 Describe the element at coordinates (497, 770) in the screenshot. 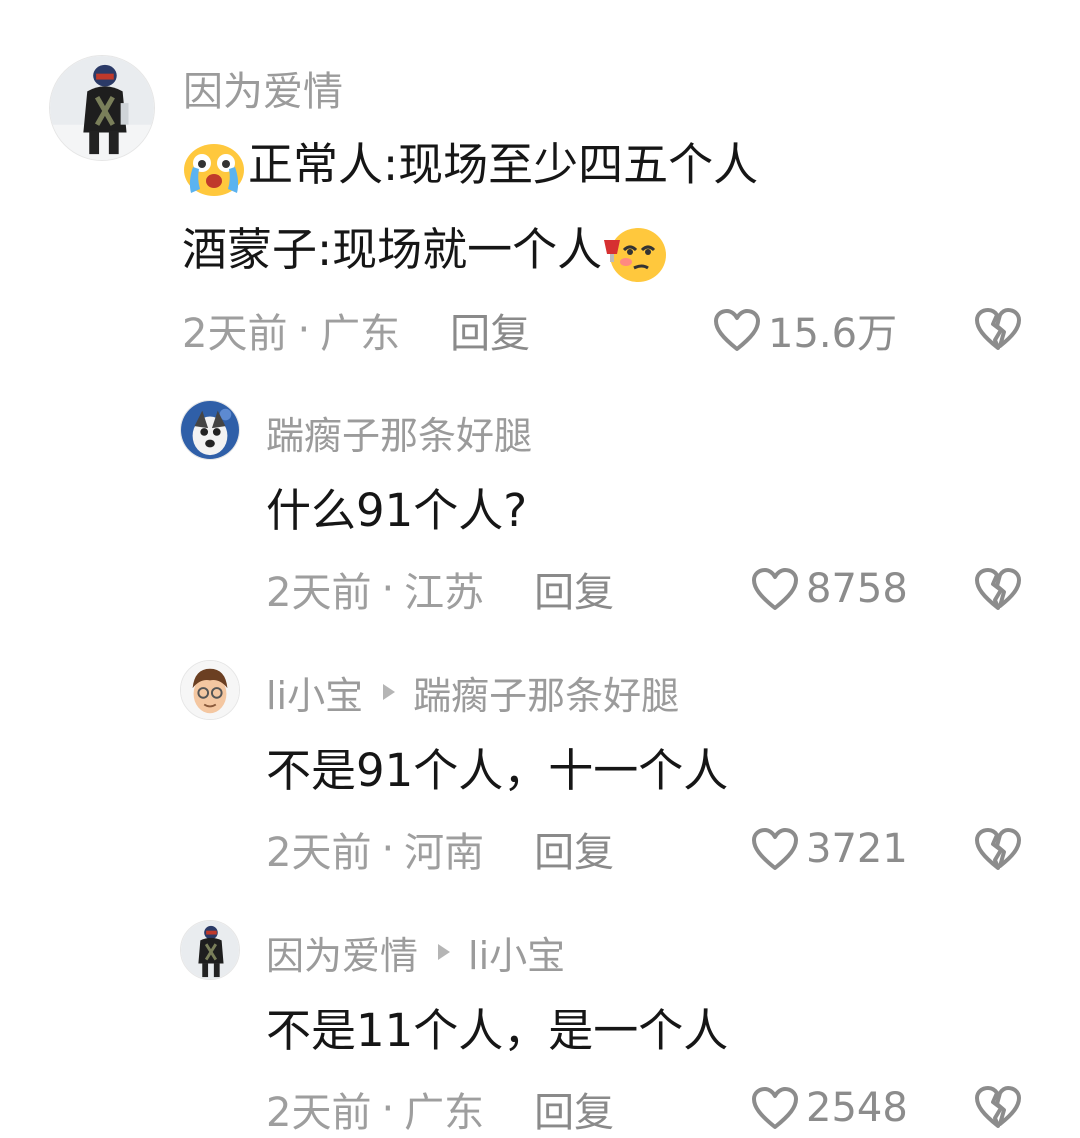

I see `comment-text: 不是91个人，十一个人` at that location.